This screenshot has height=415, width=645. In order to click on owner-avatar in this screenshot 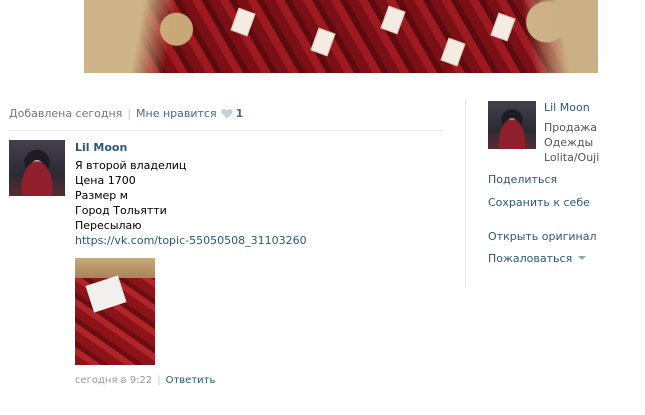, I will do `click(512, 125)`.